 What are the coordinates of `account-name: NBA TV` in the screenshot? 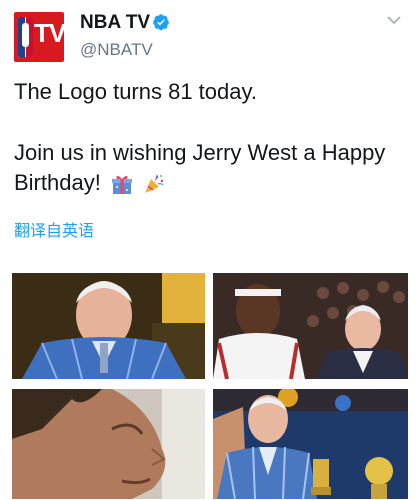 It's located at (115, 23).